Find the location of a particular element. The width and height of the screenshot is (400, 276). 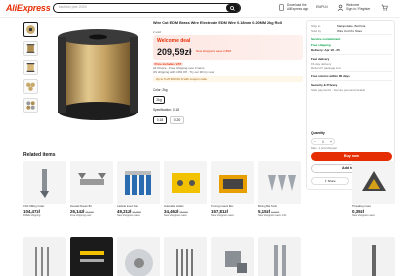

fast-delivery: Fast delivery is located at coordinates (320, 59).